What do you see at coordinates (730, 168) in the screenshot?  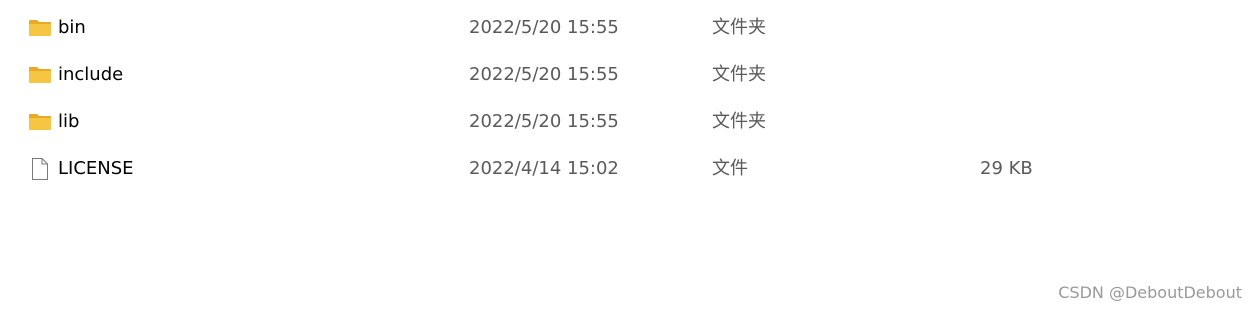 I see `file-type: 文件` at bounding box center [730, 168].